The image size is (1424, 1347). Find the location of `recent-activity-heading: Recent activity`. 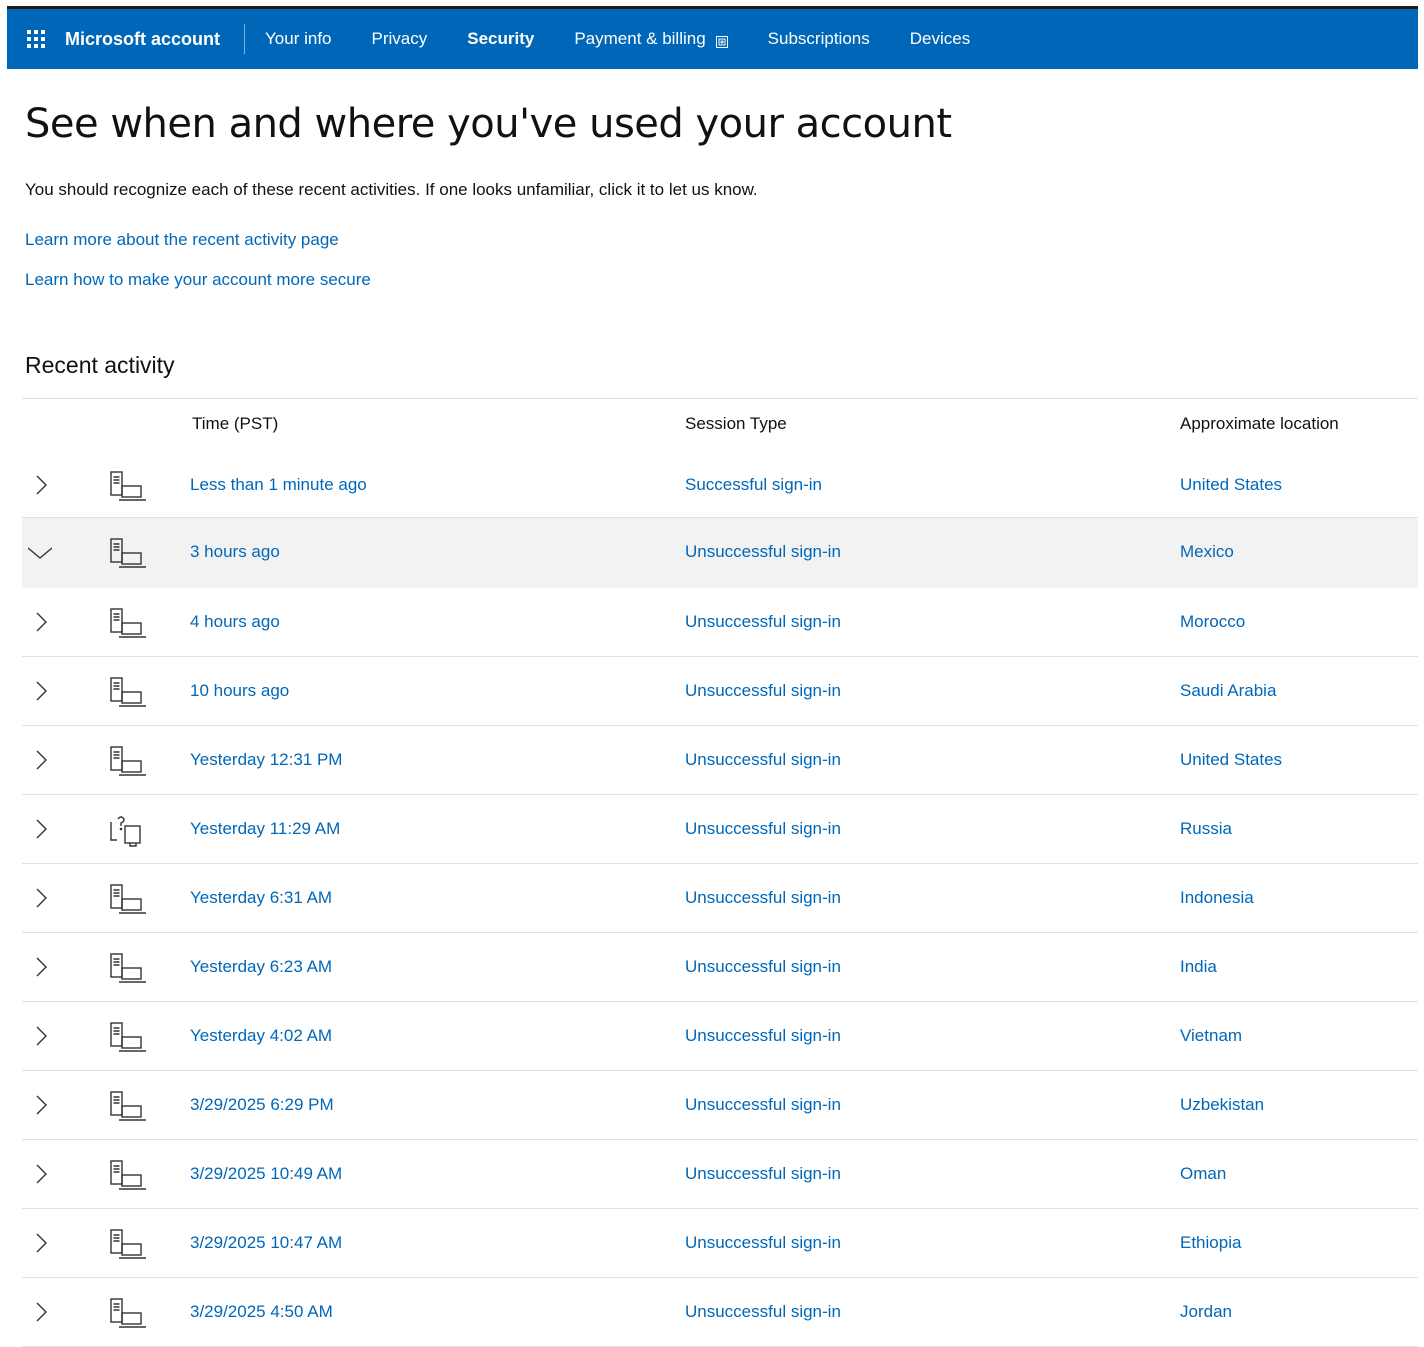

recent-activity-heading: Recent activity is located at coordinates (100, 365).